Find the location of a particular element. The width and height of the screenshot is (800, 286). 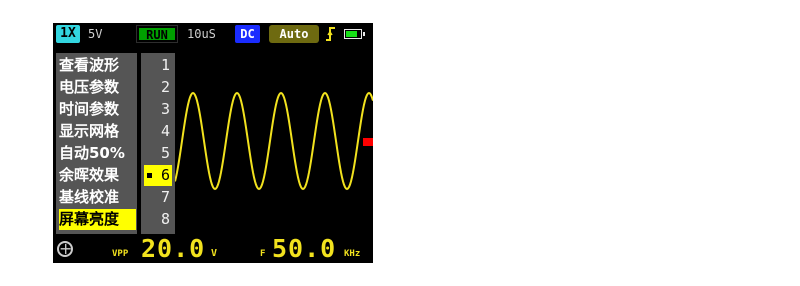

value-option: 5 is located at coordinates (158, 153).